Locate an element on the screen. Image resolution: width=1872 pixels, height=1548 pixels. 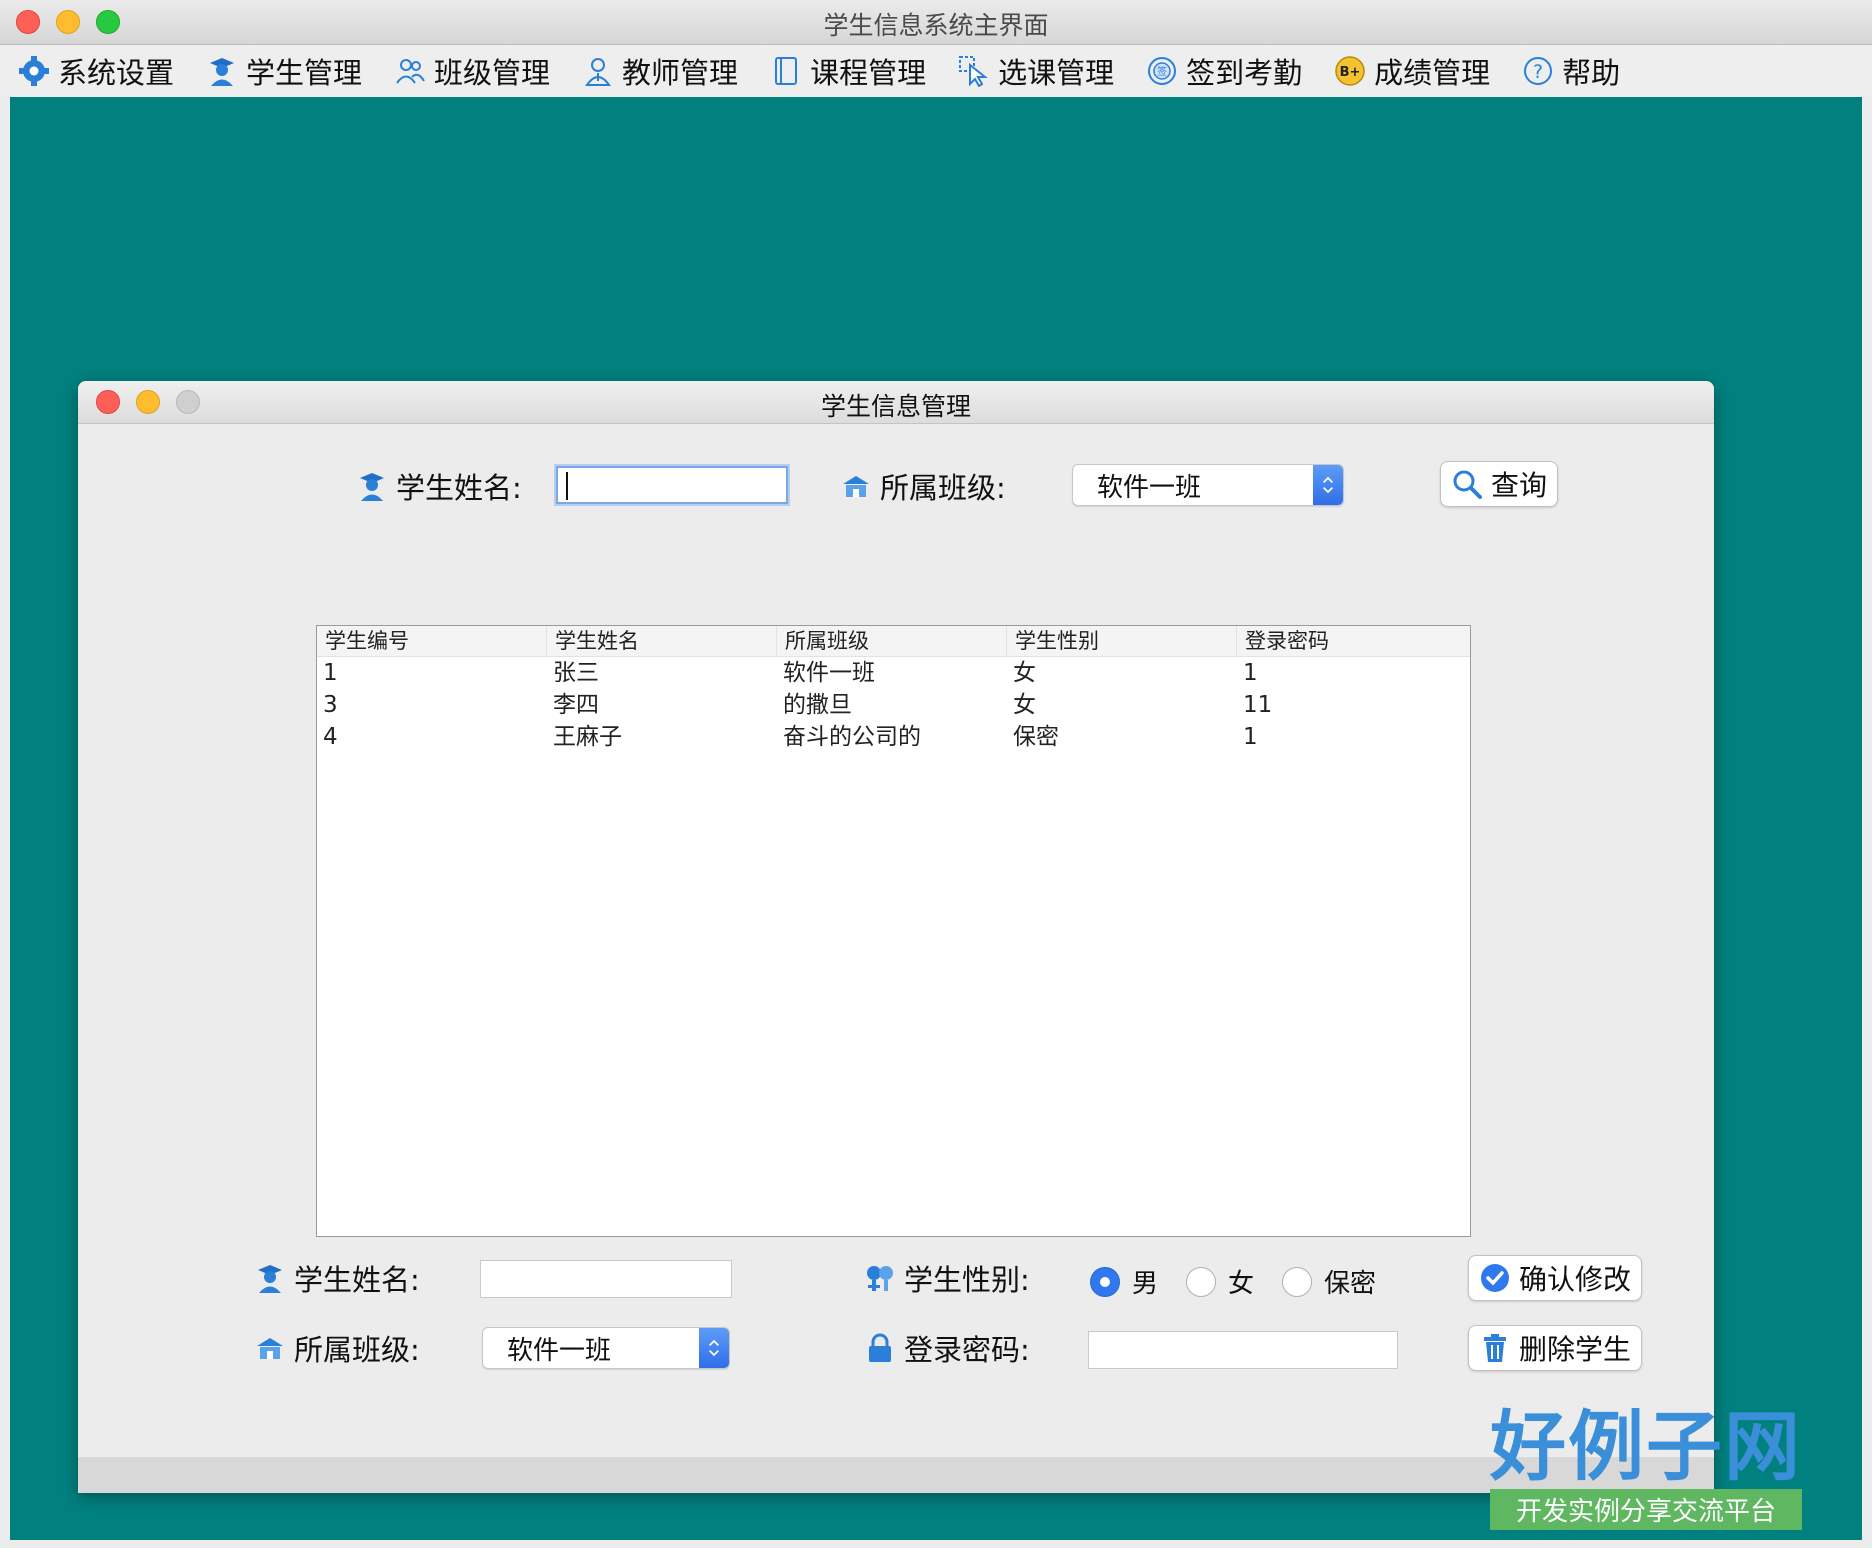
trash-icon is located at coordinates (1494, 1348).